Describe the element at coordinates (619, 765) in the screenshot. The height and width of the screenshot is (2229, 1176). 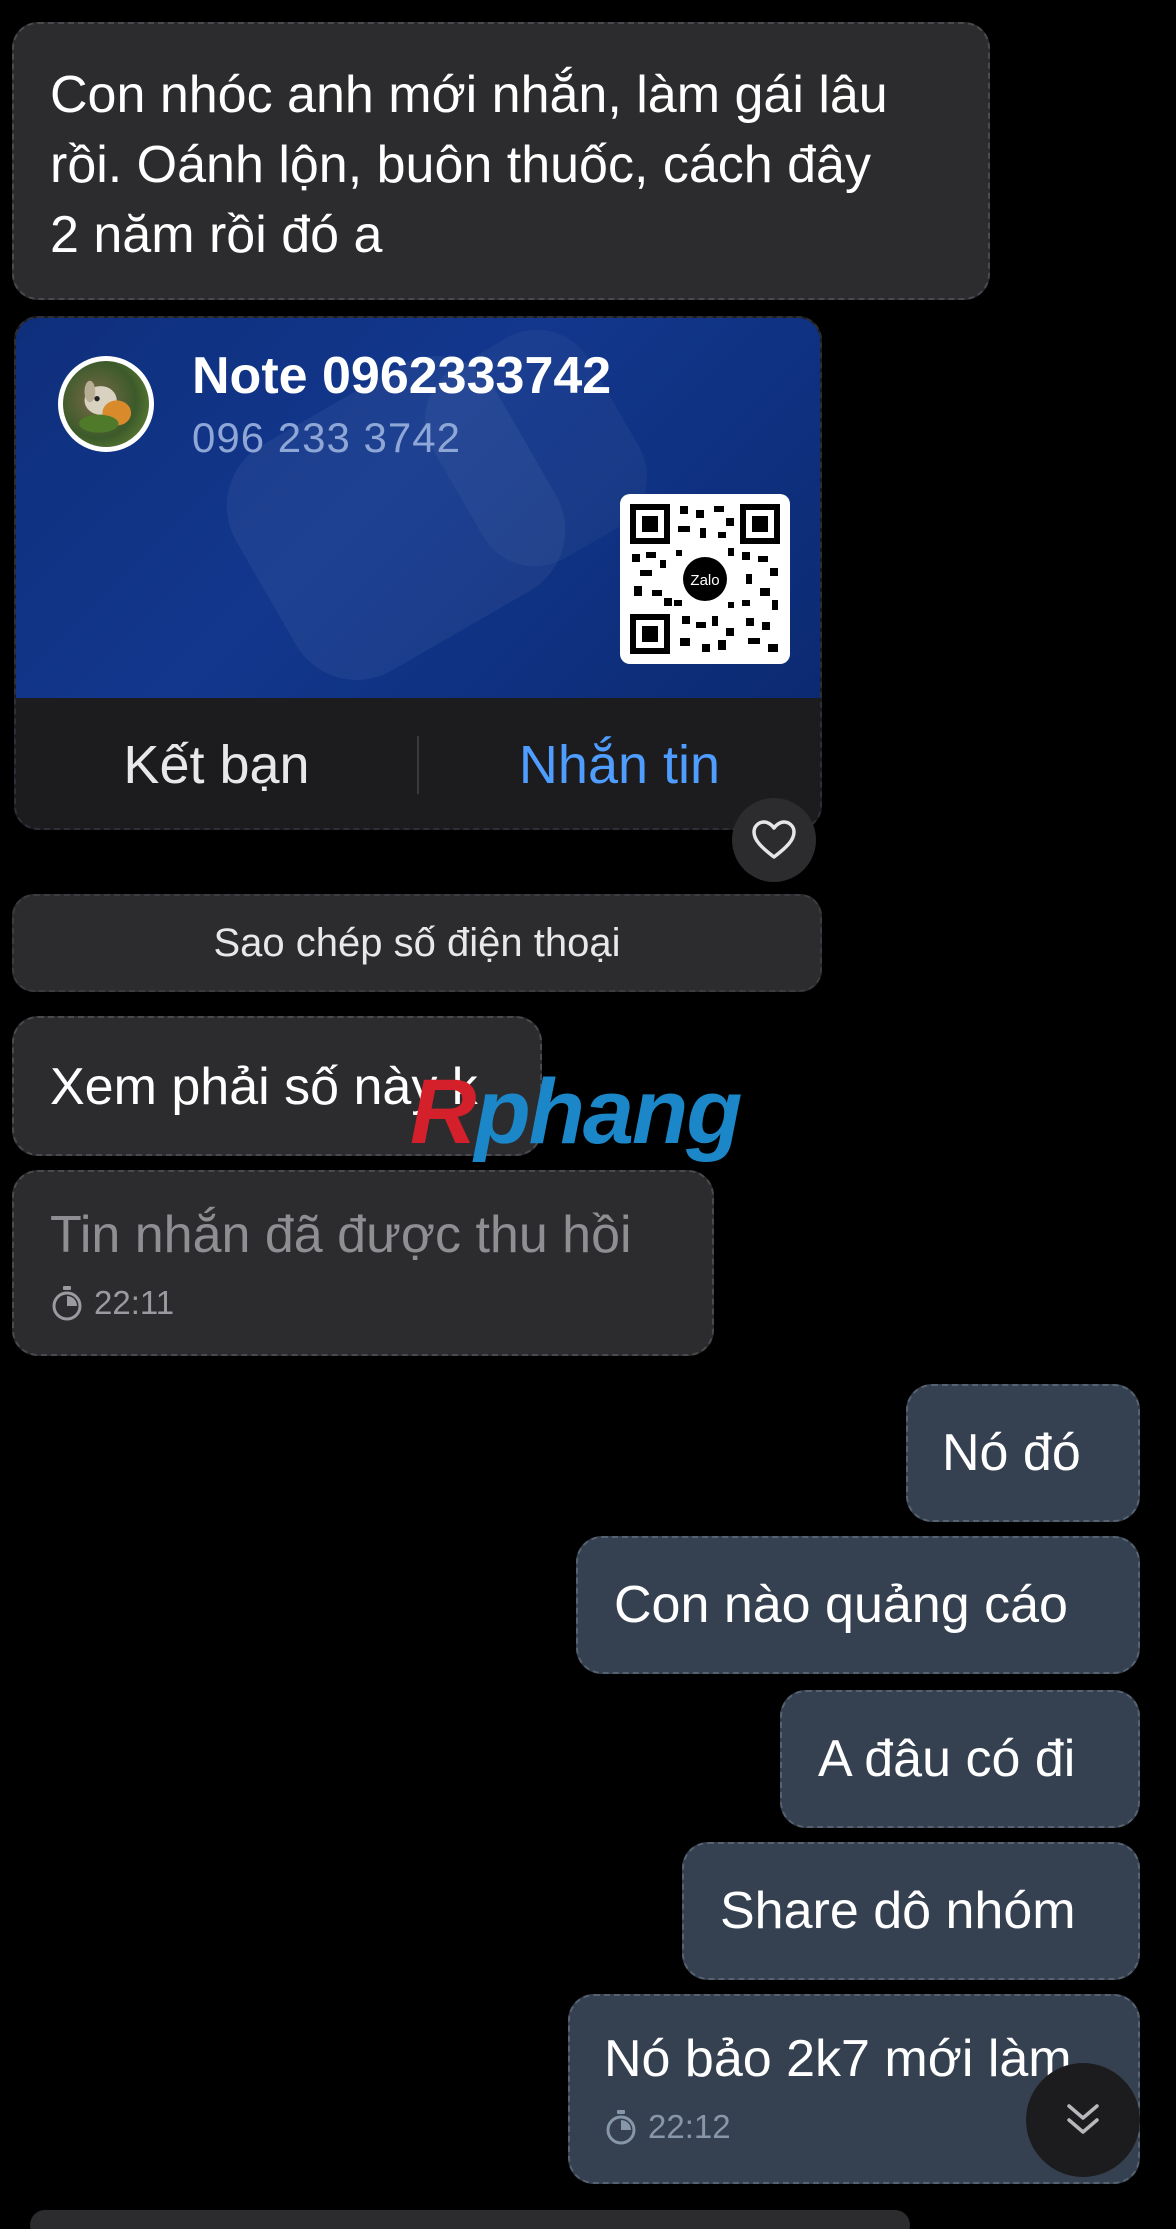
I see `send-message-button: Nhắn tin` at that location.